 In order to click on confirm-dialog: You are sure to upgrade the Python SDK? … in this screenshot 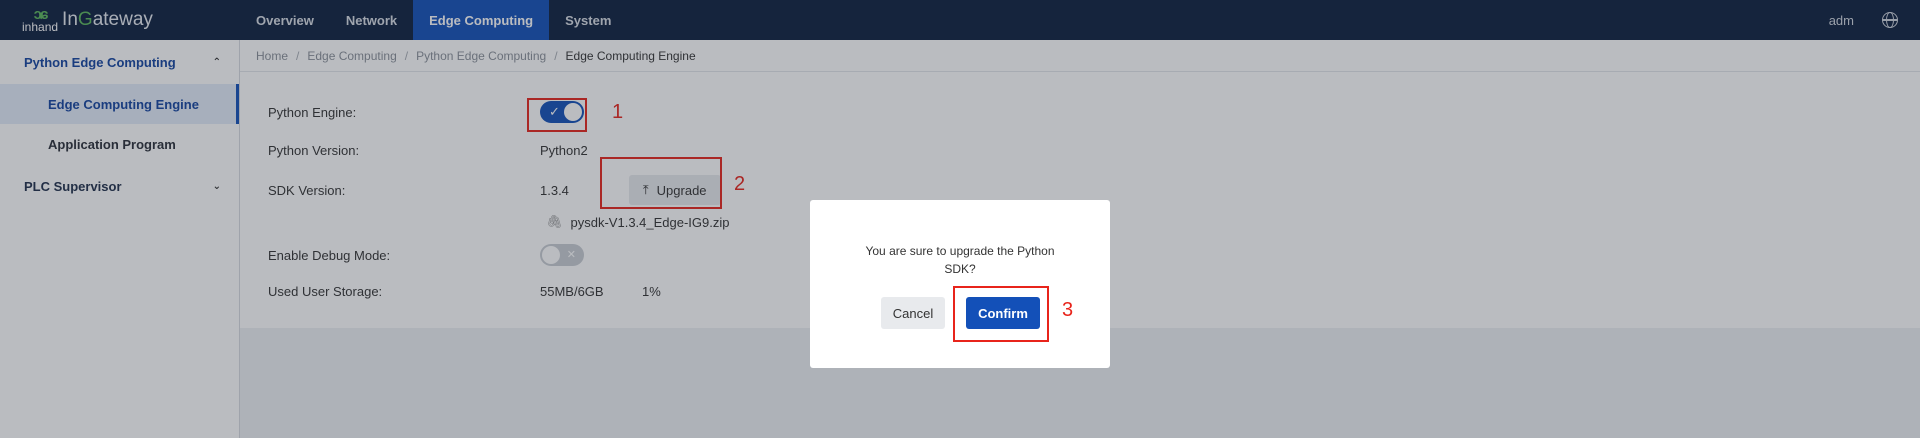, I will do `click(960, 284)`.